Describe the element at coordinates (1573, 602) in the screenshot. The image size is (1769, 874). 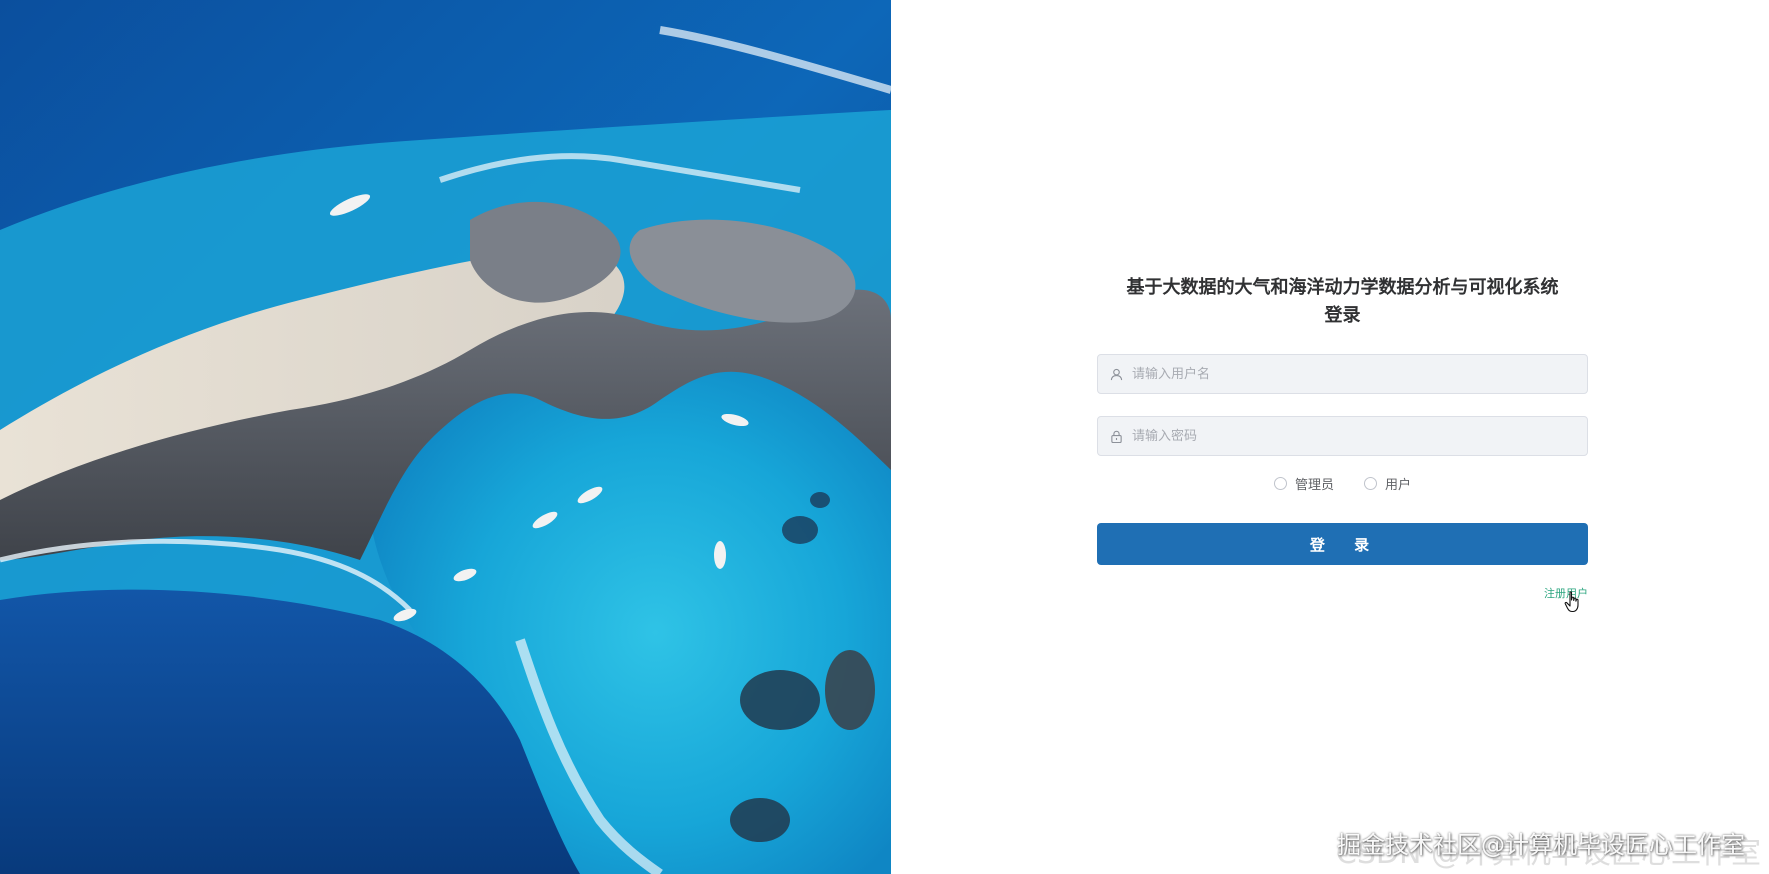
I see `hand-pointer-icon` at that location.